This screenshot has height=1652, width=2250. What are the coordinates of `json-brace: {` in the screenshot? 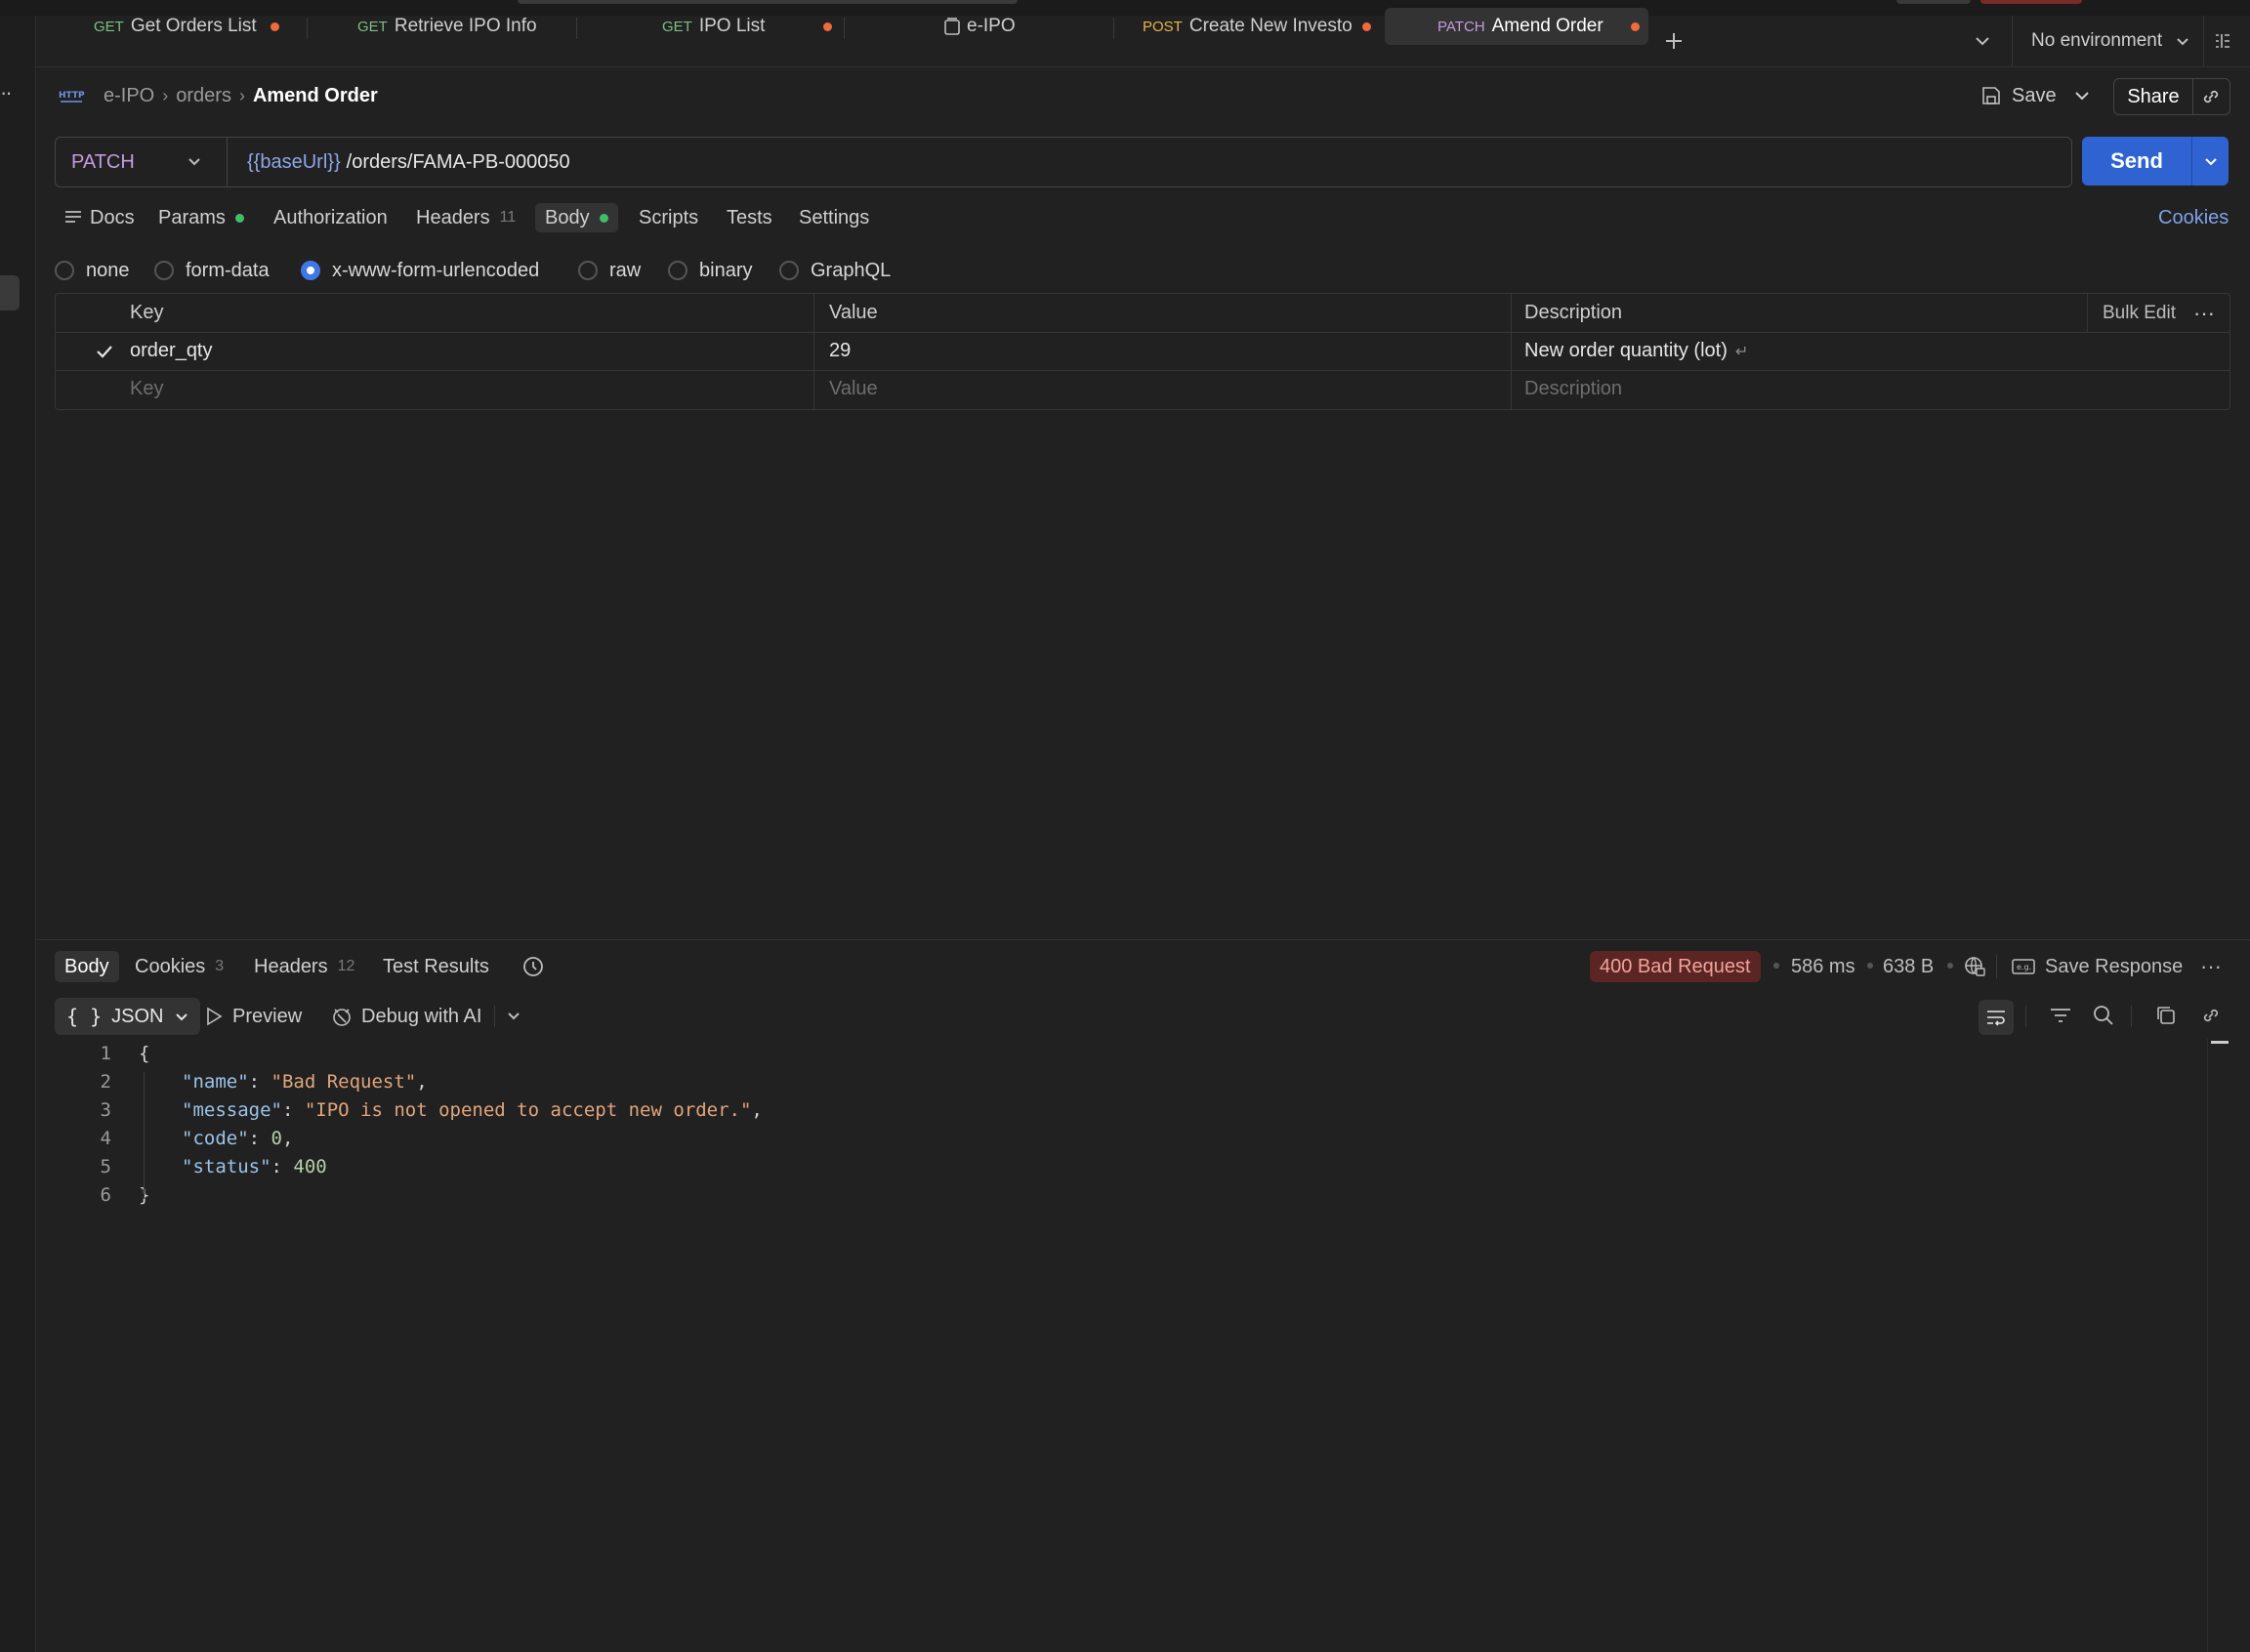 It's located at (144, 1053).